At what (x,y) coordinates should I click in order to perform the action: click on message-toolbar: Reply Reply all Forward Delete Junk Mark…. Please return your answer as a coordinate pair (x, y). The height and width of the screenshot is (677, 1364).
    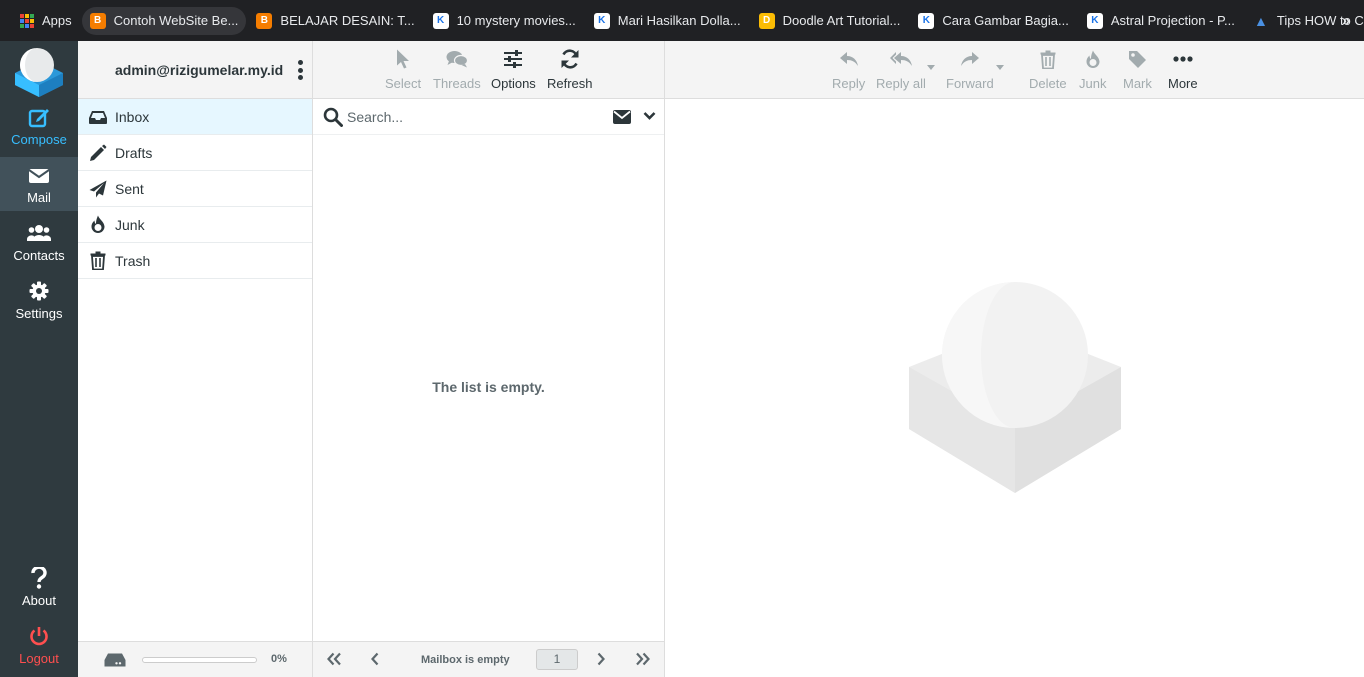
    Looking at the image, I should click on (1014, 70).